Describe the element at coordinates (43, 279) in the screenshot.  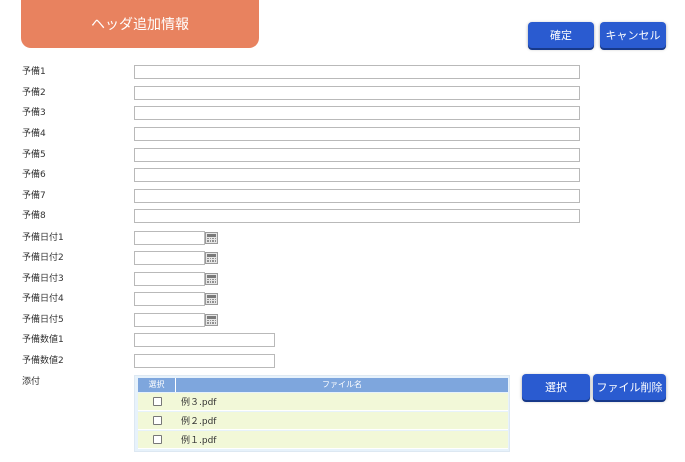
I see `field-label: 予備日付3` at that location.